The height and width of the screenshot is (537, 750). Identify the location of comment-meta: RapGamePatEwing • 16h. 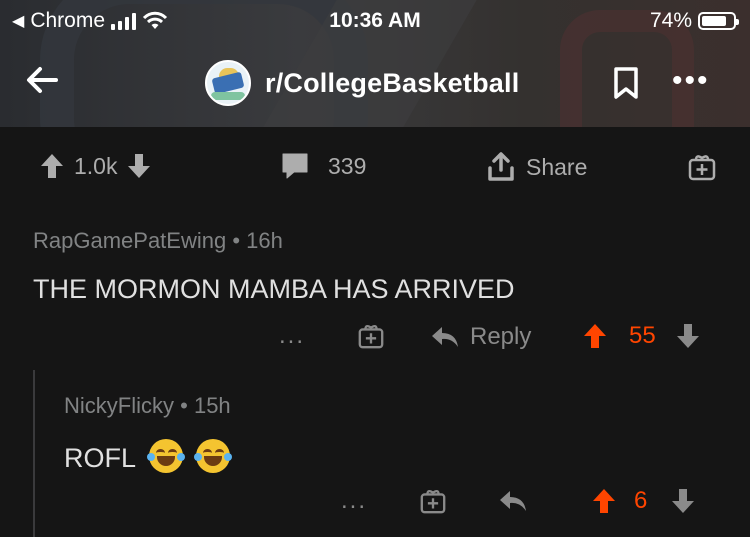
(274, 241).